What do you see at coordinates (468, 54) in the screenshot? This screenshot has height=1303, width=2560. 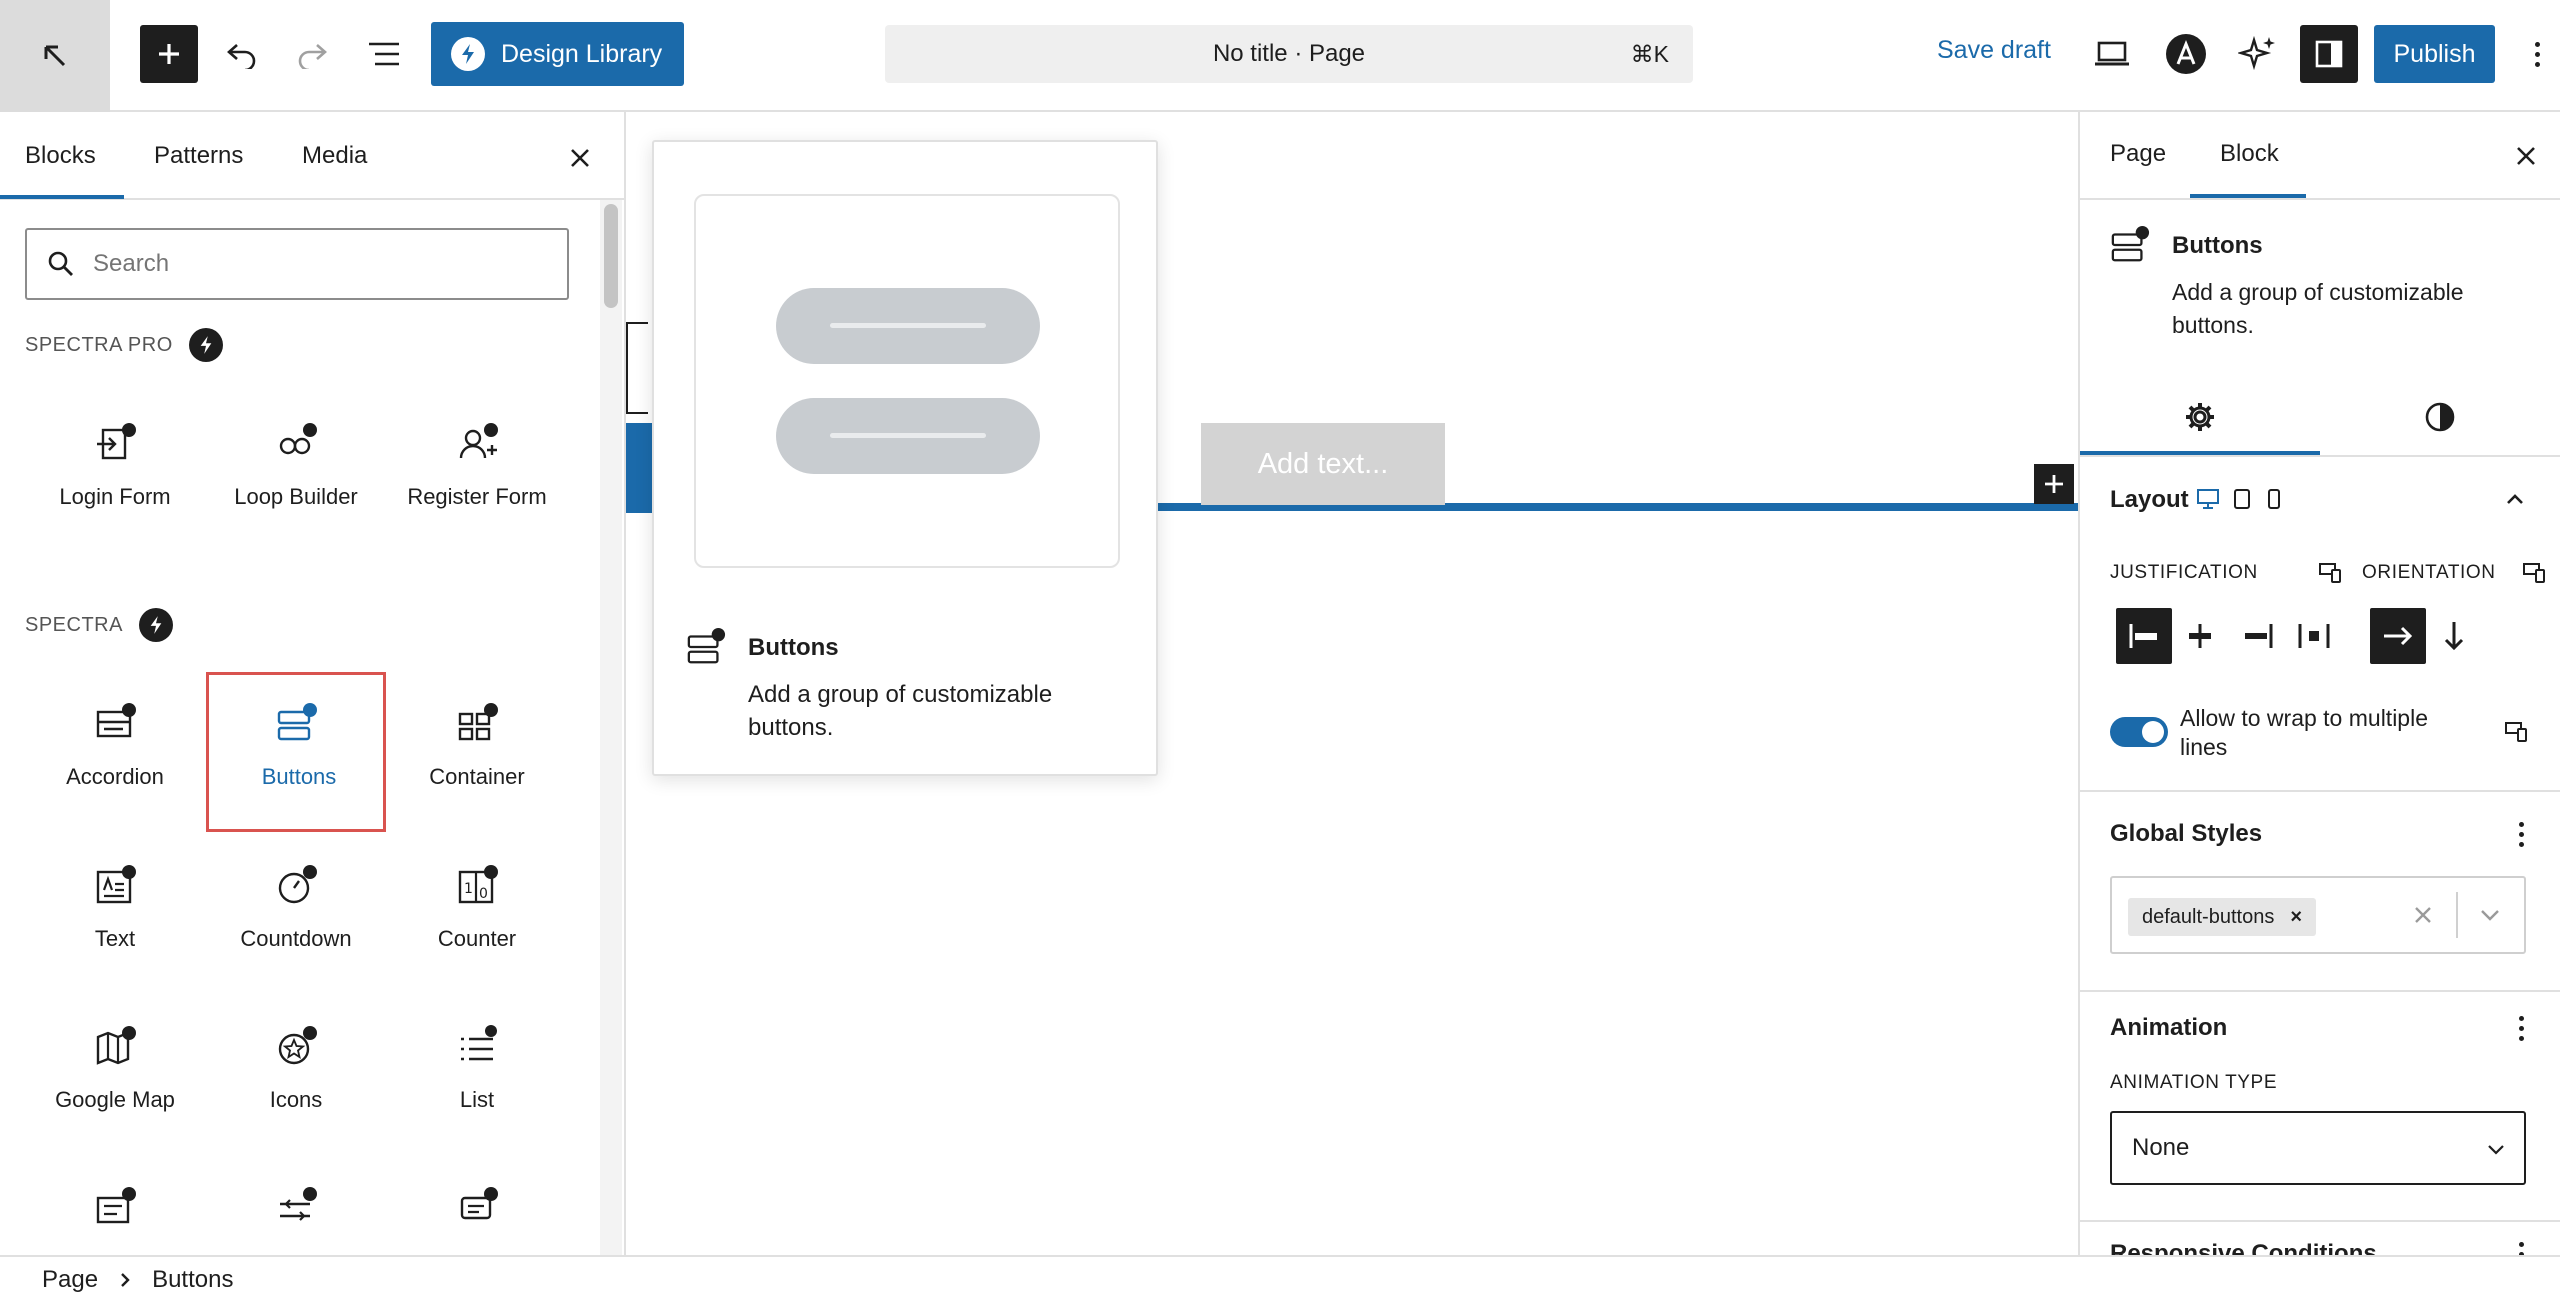 I see `spectra-logo-icon` at bounding box center [468, 54].